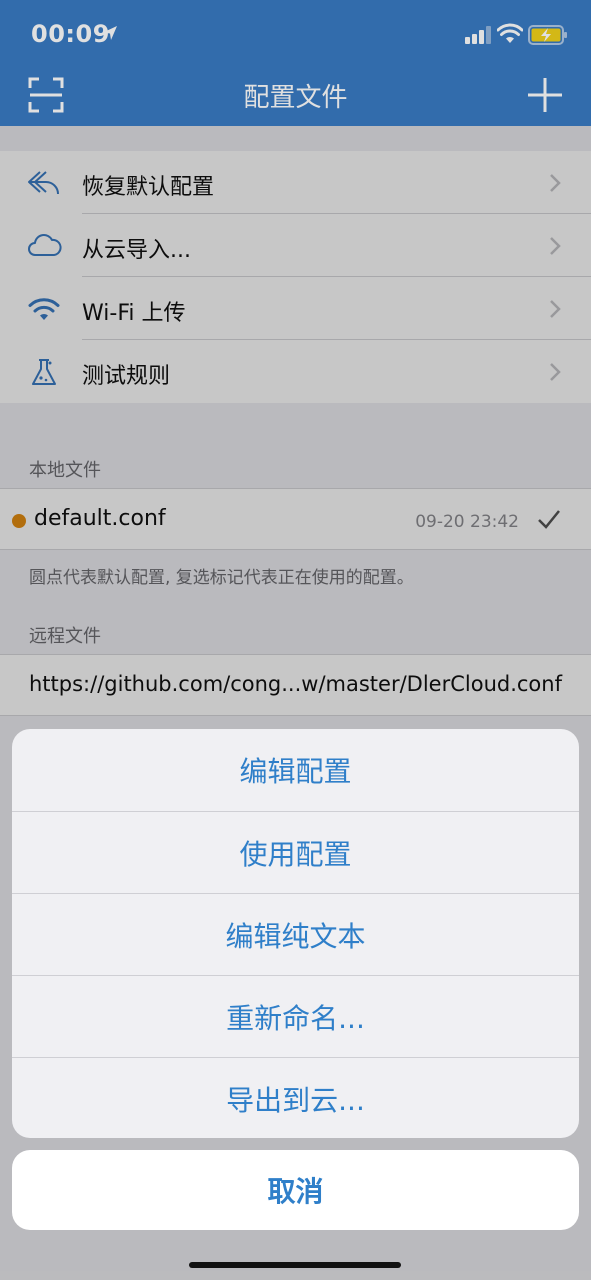 The width and height of the screenshot is (591, 1280). What do you see at coordinates (295, 63) in the screenshot?
I see `dim-overlay-header` at bounding box center [295, 63].